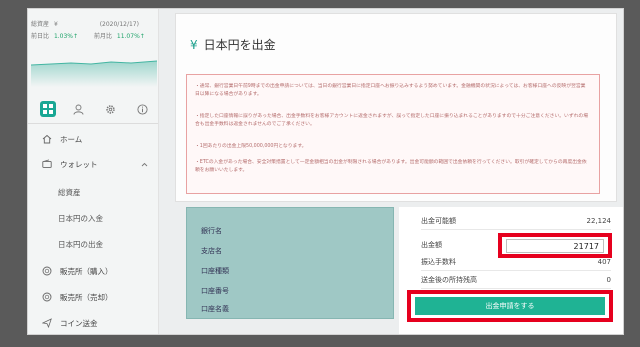 This screenshot has width=640, height=347. Describe the element at coordinates (215, 271) in the screenshot. I see `bank-field-label: 口座種類` at that location.